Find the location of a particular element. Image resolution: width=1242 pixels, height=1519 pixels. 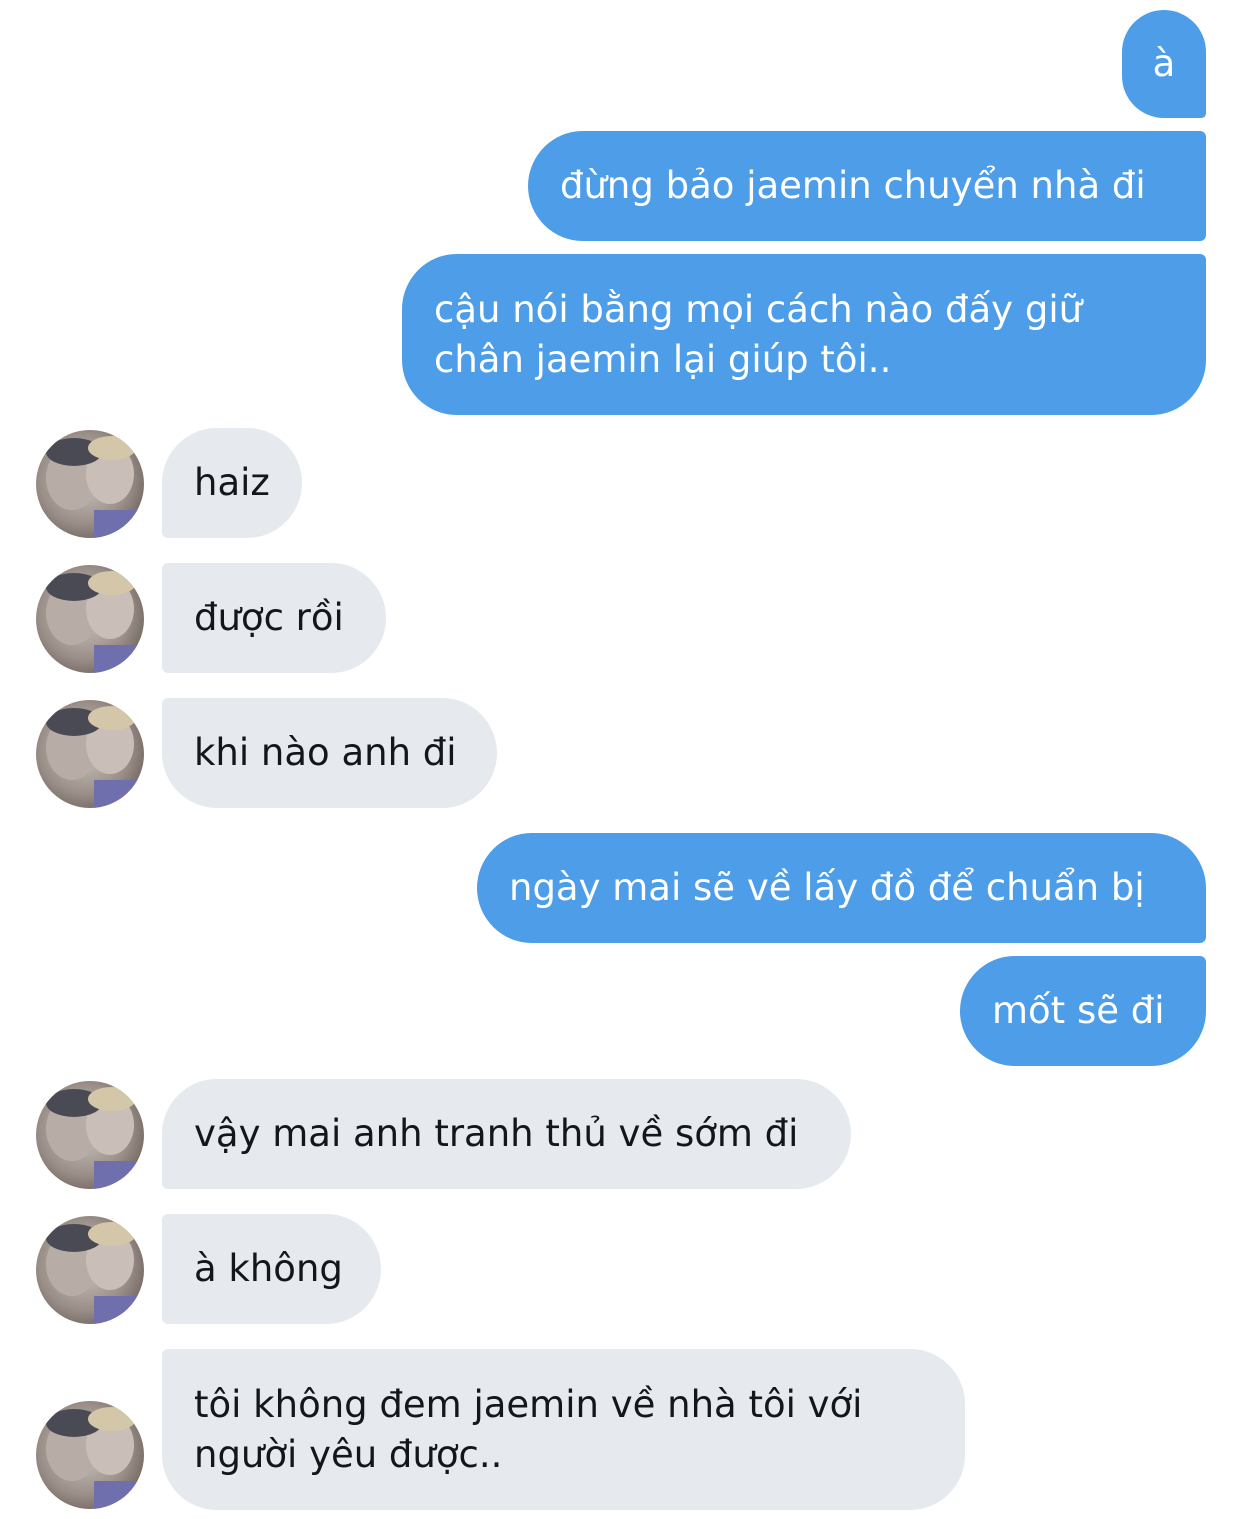

incoming-message-bubble: à không is located at coordinates (271, 1269).